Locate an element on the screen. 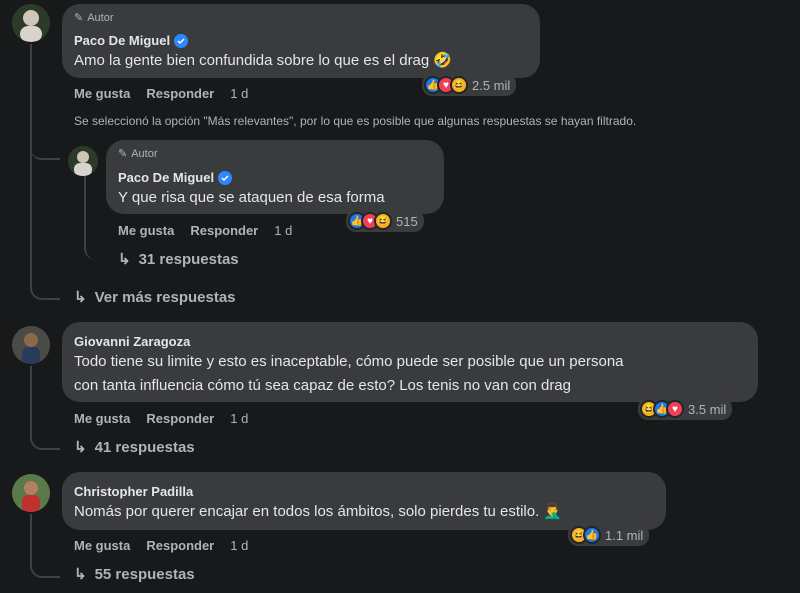 This screenshot has height=593, width=800. view-replies-link: ↳ 41 respuestas is located at coordinates (134, 447).